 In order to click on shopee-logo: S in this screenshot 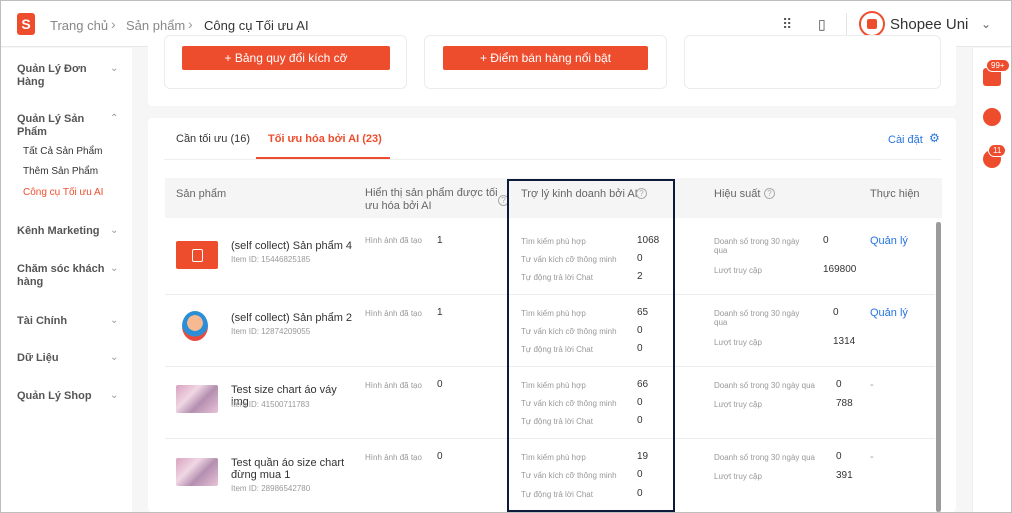, I will do `click(26, 24)`.